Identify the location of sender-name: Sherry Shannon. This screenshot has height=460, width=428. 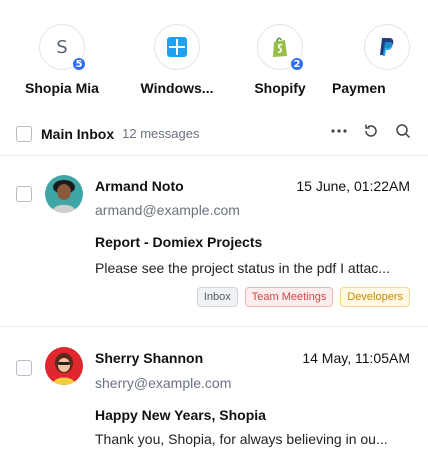
(149, 358).